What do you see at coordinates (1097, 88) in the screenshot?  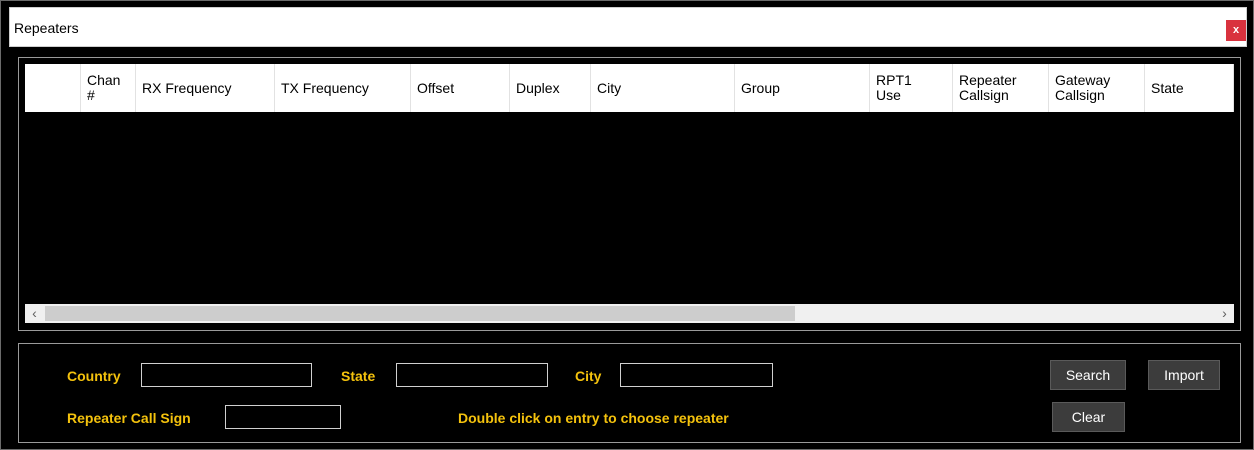 I see `column-header-gateway-callsign: Gateway Callsign` at bounding box center [1097, 88].